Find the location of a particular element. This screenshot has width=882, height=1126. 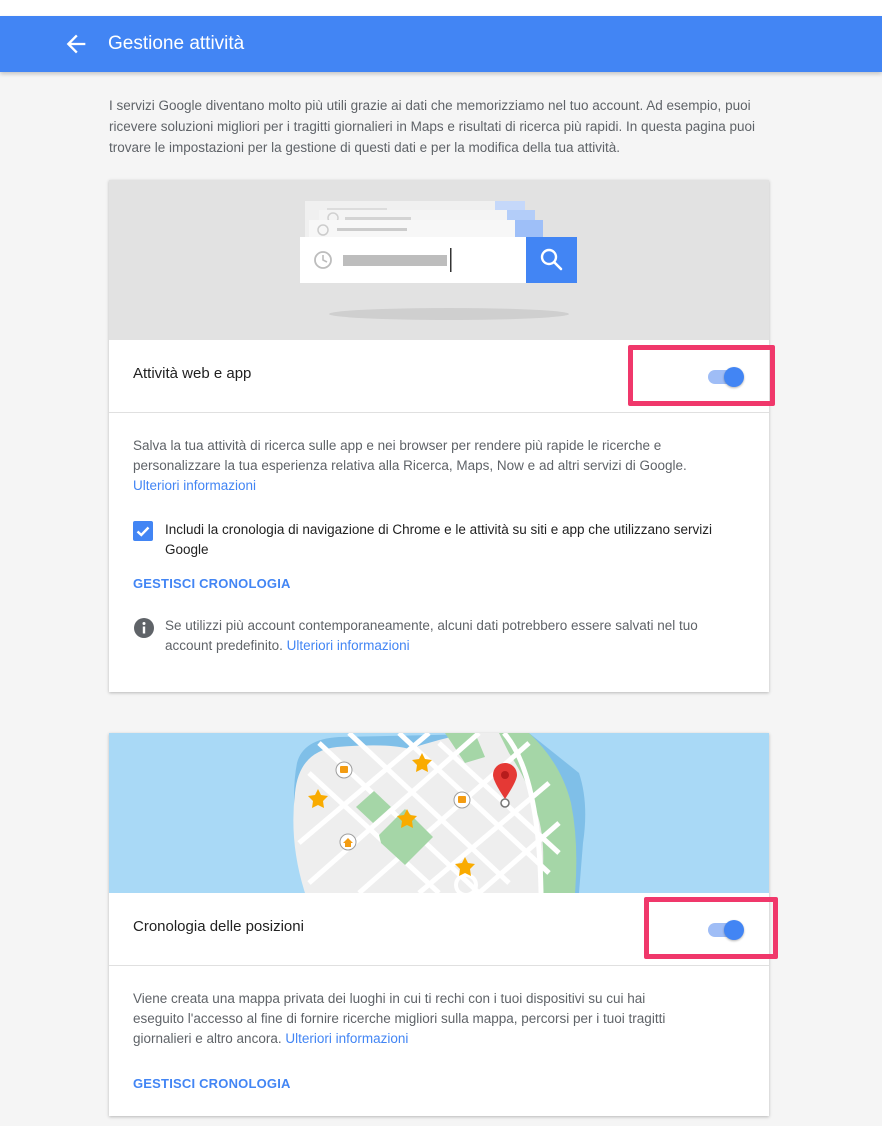

map-illustration is located at coordinates (439, 813).